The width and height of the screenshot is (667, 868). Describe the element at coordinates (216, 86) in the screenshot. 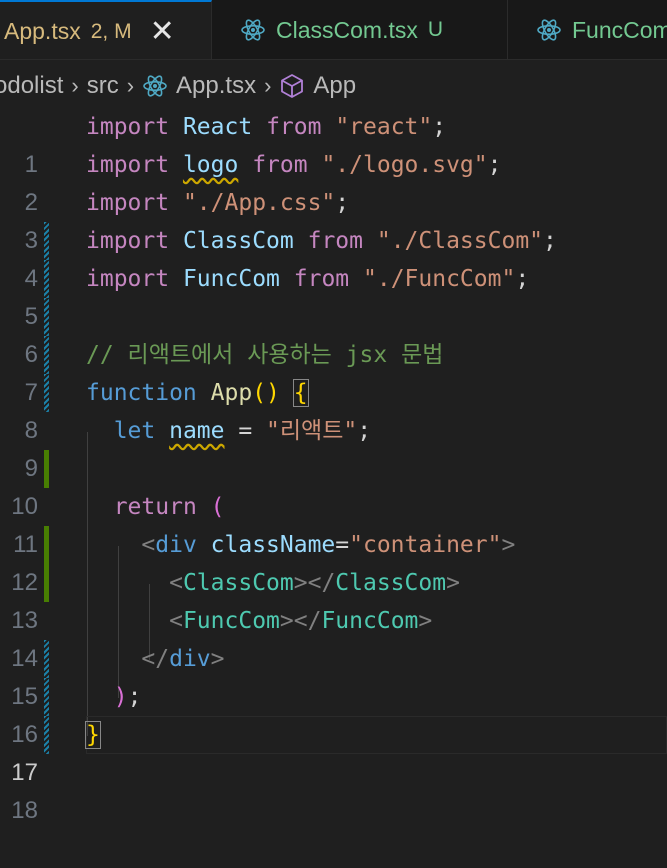

I see `breadcrumb-item-file: App.tsx` at that location.